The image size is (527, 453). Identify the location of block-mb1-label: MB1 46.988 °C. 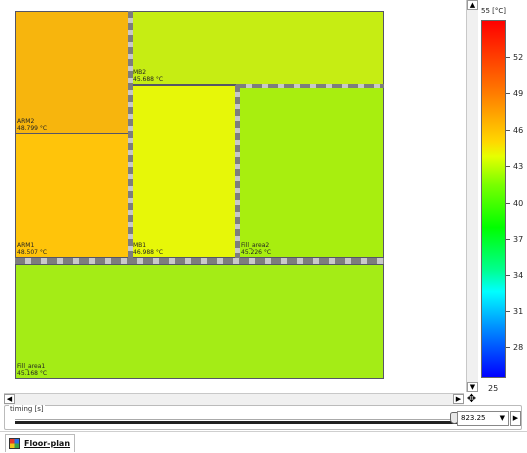
(148, 249).